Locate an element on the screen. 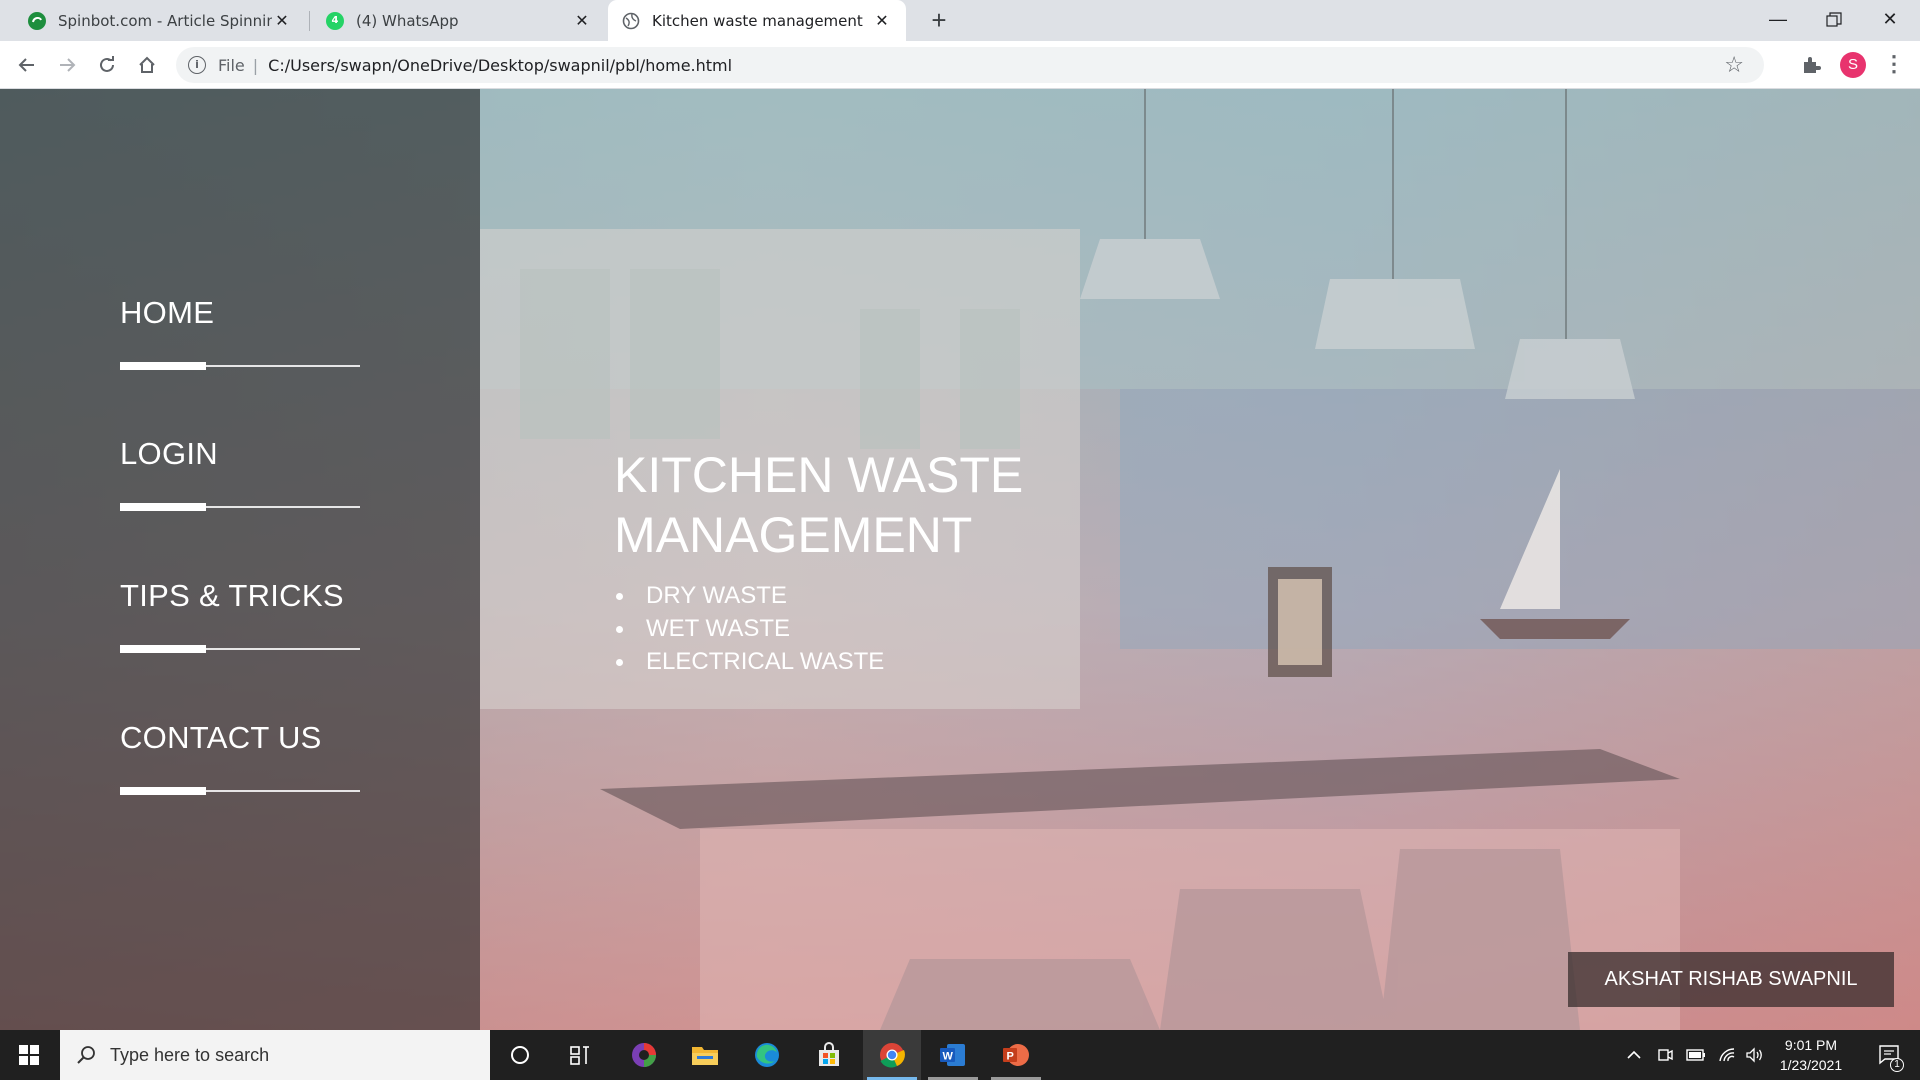  new-tab-button: + is located at coordinates (939, 21).